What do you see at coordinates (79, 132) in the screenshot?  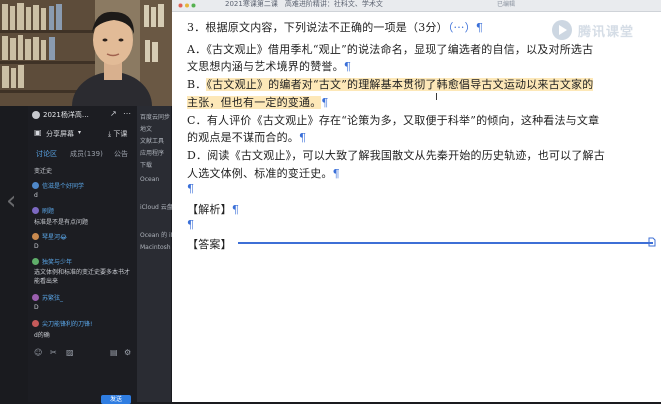 I see `chevron-down-icon: ▾` at bounding box center [79, 132].